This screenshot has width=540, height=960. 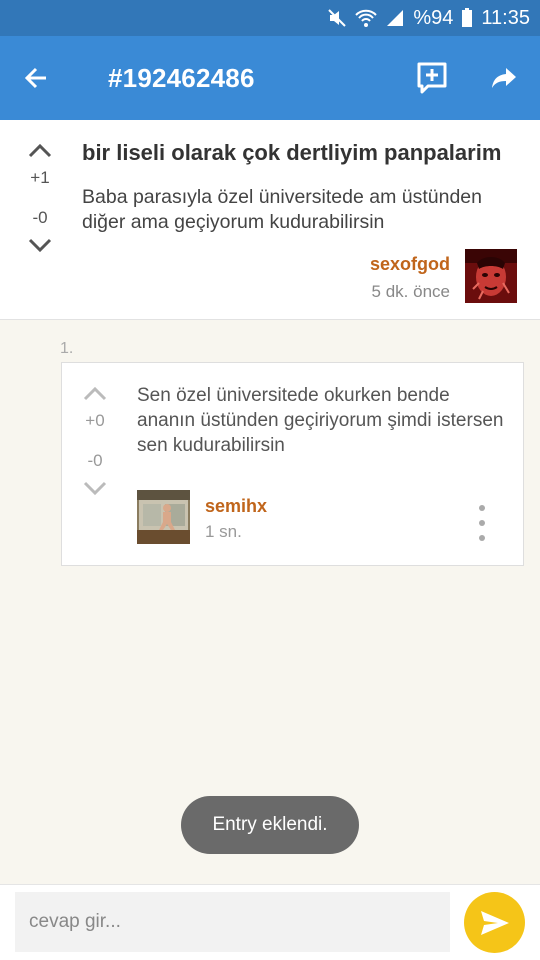 I want to click on battery-percentage: %94, so click(x=433, y=17).